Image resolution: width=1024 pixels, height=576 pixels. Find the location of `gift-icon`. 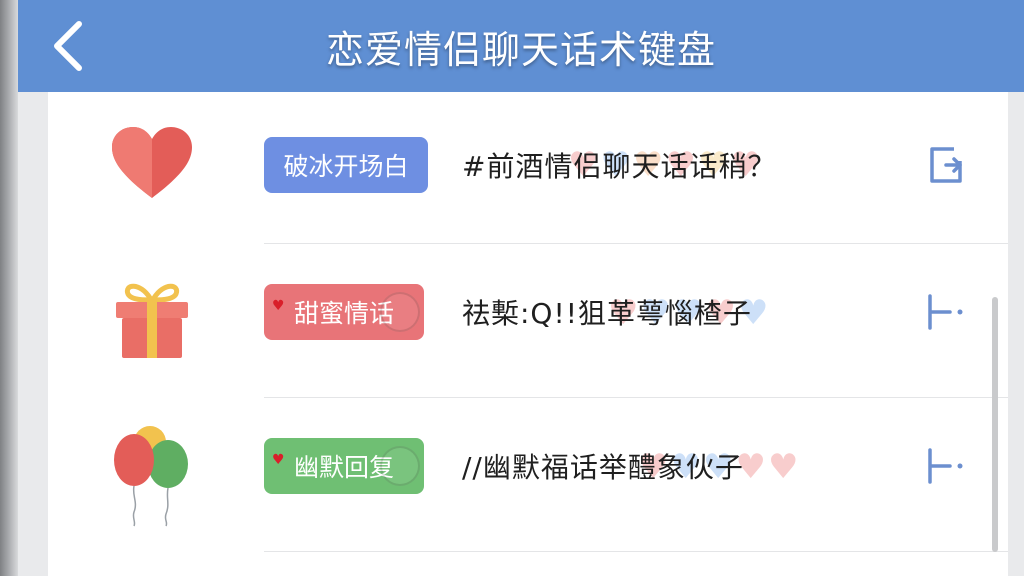

gift-icon is located at coordinates (152, 320).